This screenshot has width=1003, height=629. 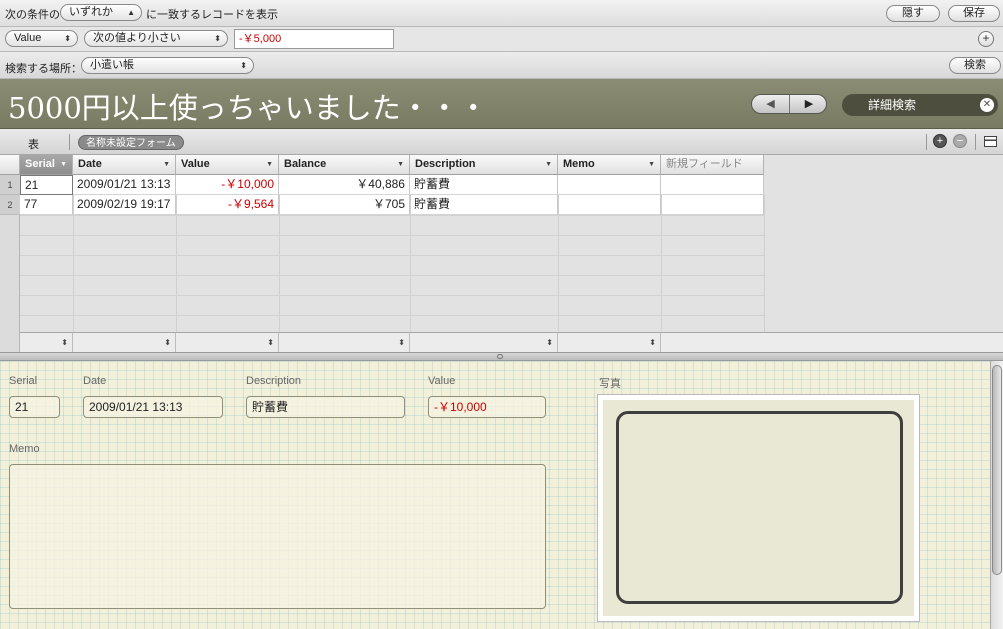 I want to click on photo-field, so click(x=758, y=508).